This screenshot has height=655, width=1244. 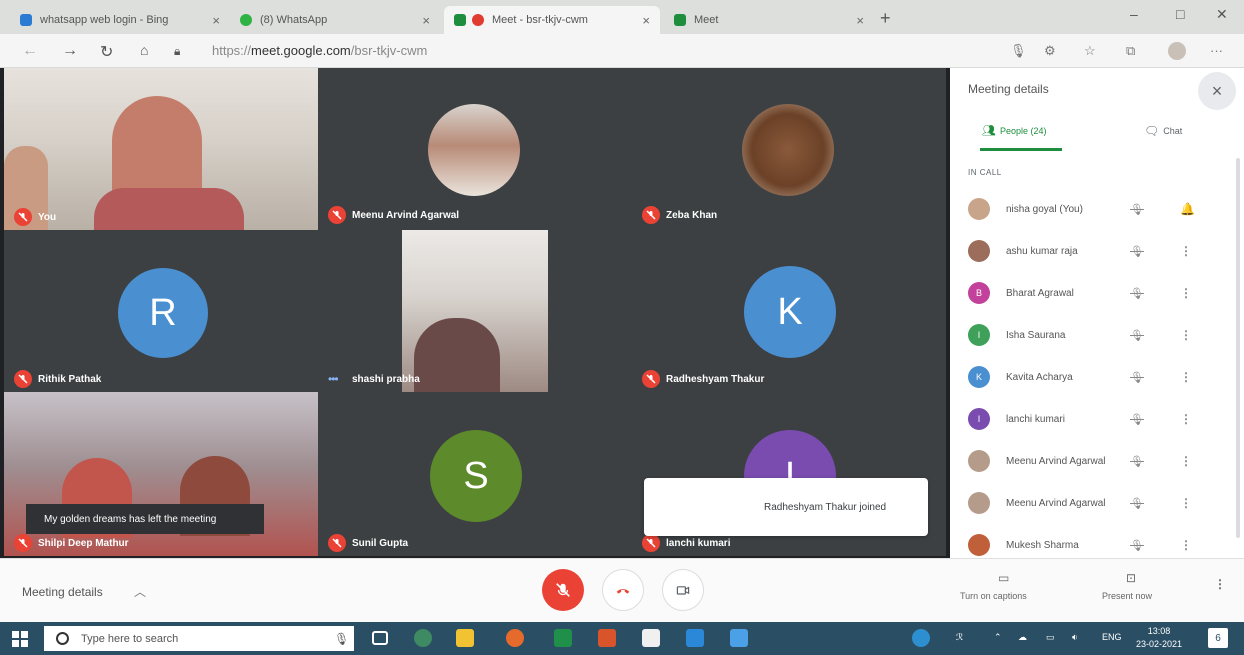 I want to click on favorite-star-icon: ☆, so click(x=1090, y=51).